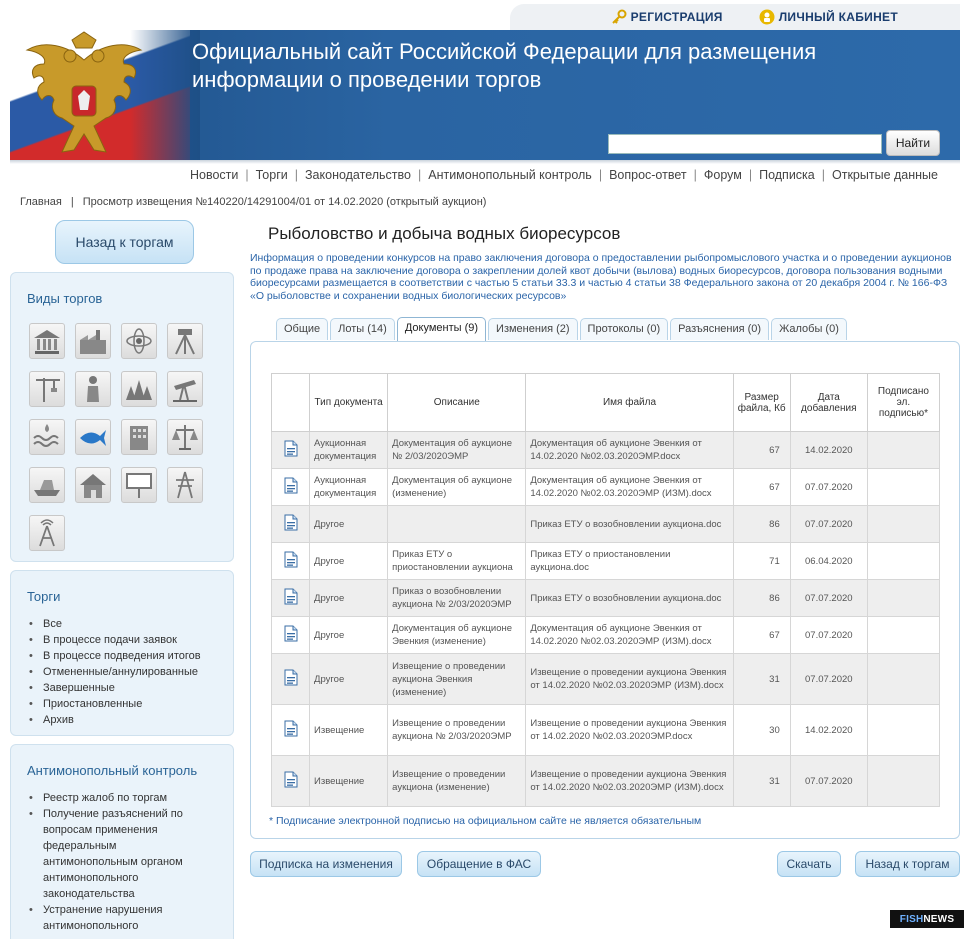 This screenshot has height=939, width=974. I want to click on th-description: Описание, so click(457, 402).